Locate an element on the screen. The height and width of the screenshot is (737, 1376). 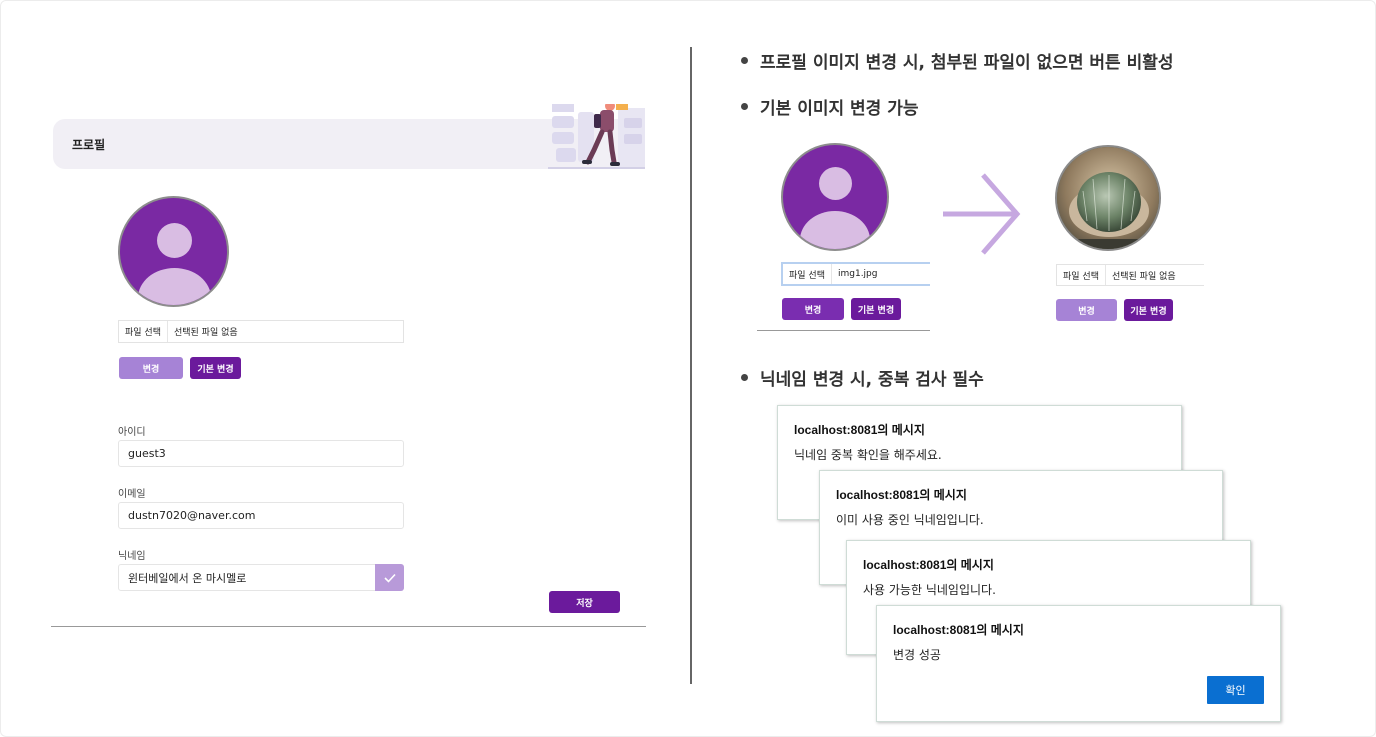
vertical-divider is located at coordinates (691, 365).